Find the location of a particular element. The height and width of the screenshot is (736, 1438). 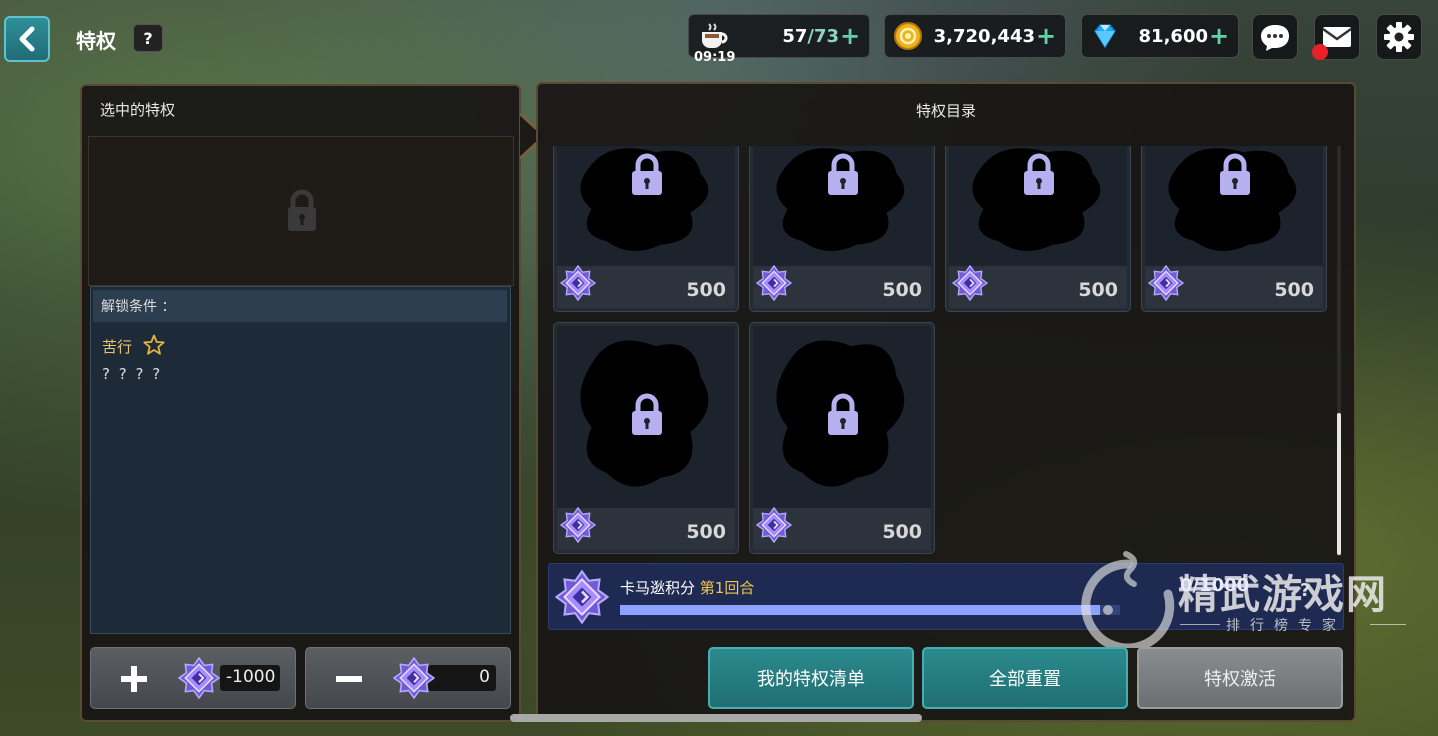

gear-icon is located at coordinates (1399, 37).